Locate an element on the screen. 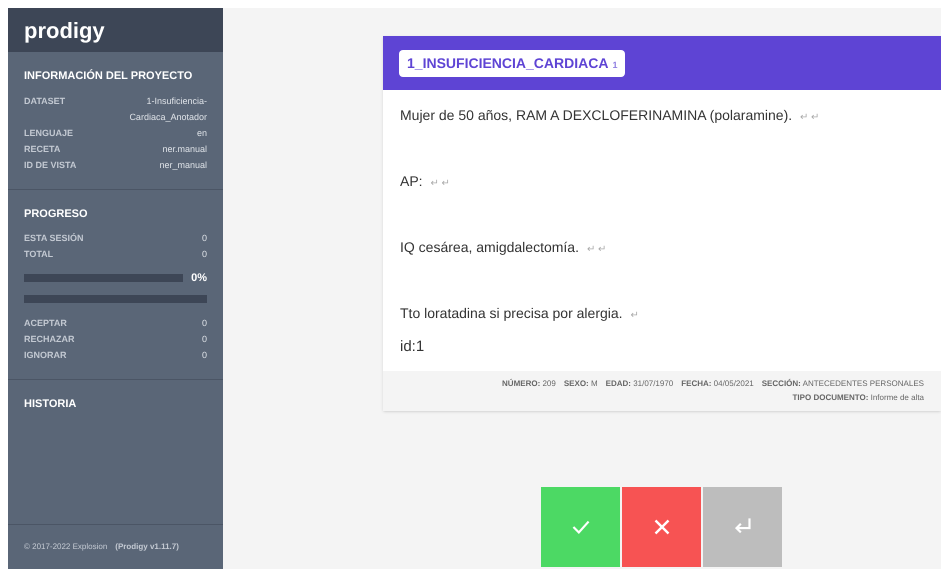 The height and width of the screenshot is (569, 941). paragraph-text: IQ cesárea, amigdalectomía. is located at coordinates (489, 247).